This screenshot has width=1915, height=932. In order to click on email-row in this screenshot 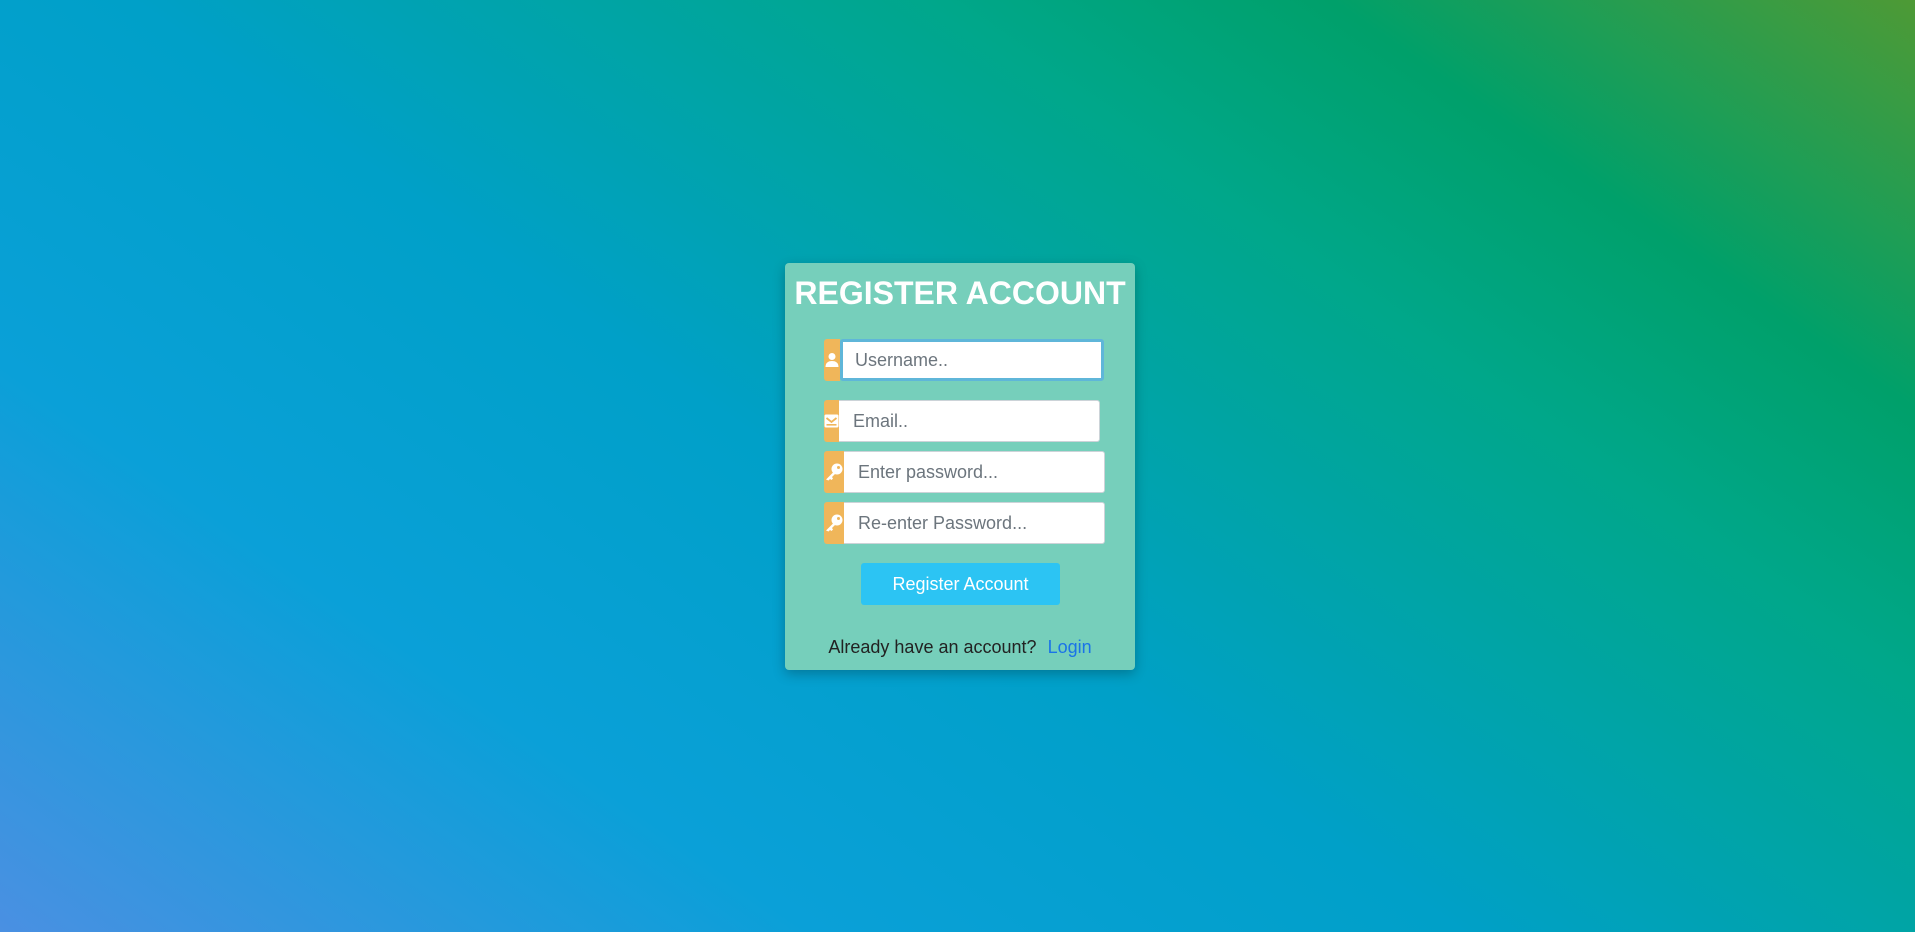, I will do `click(962, 421)`.